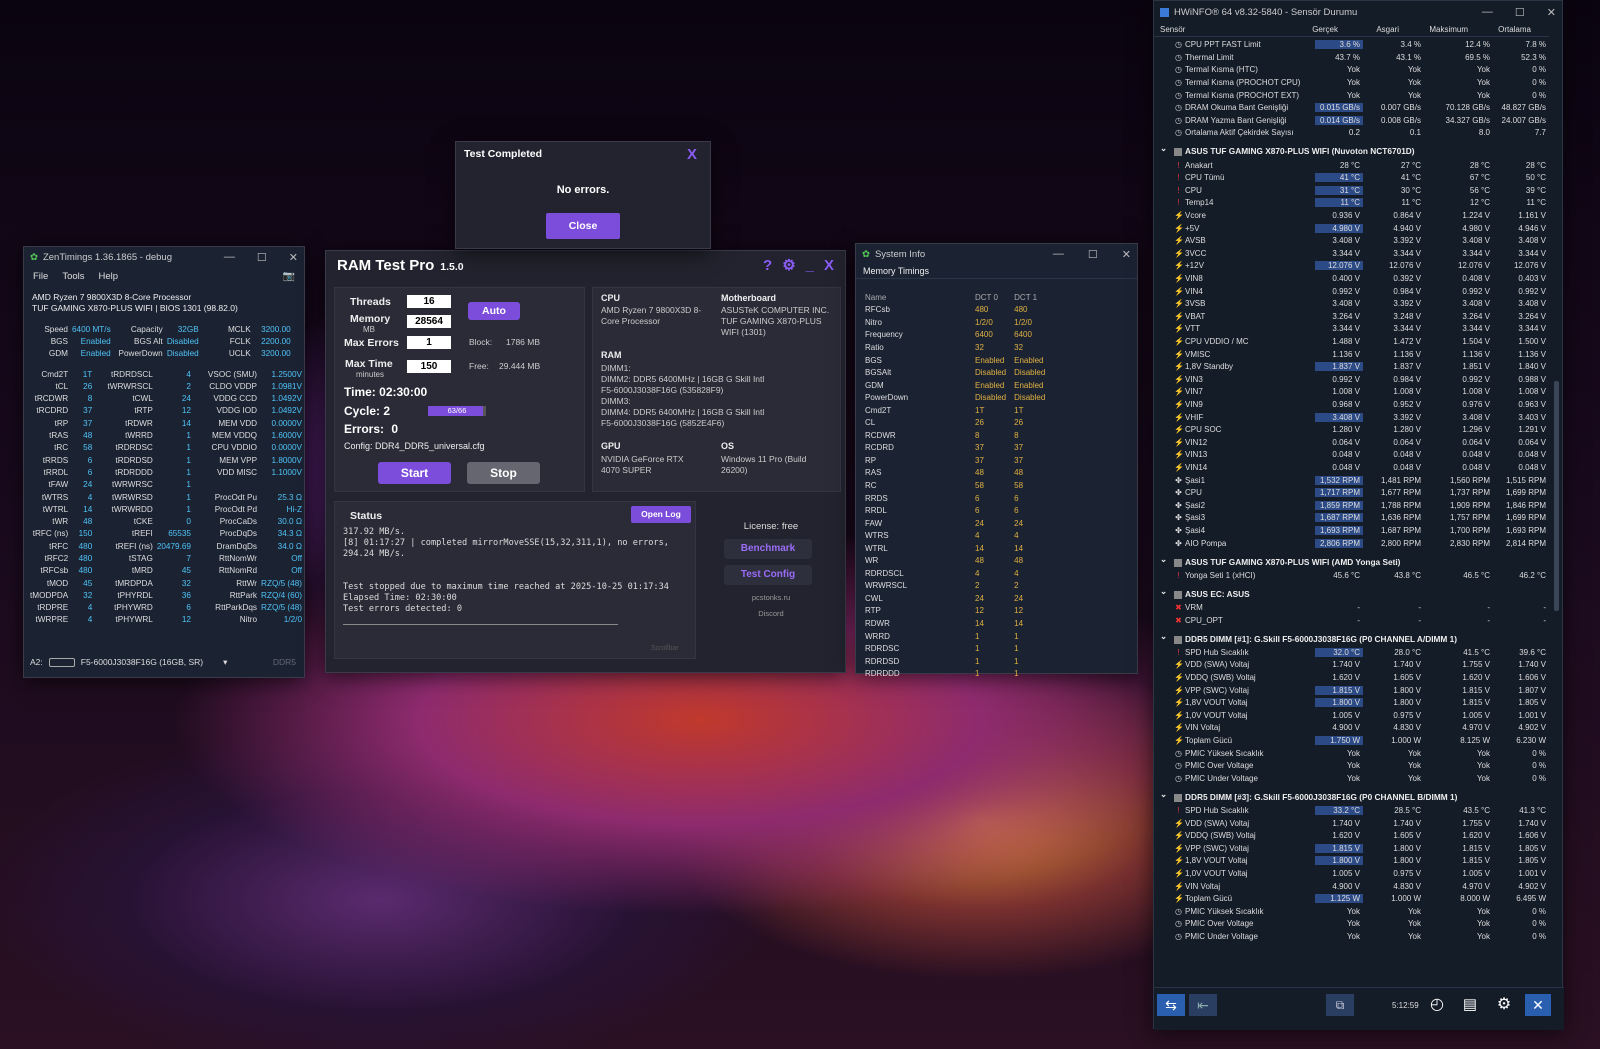  I want to click on hw-sensor-row: ◷ Termal Kısma (HTC) Yok Yok Yok 0 %, so click(1351, 70).